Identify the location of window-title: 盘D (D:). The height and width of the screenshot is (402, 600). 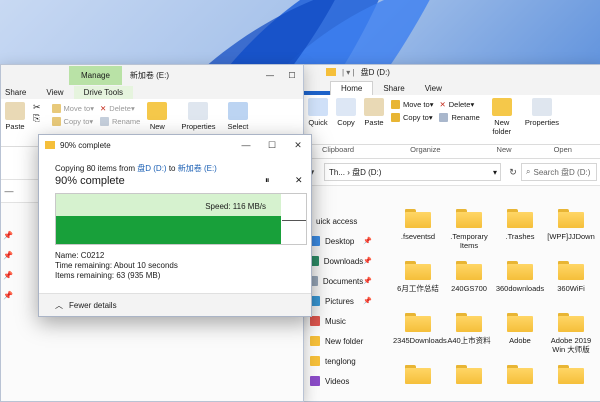
(375, 72).